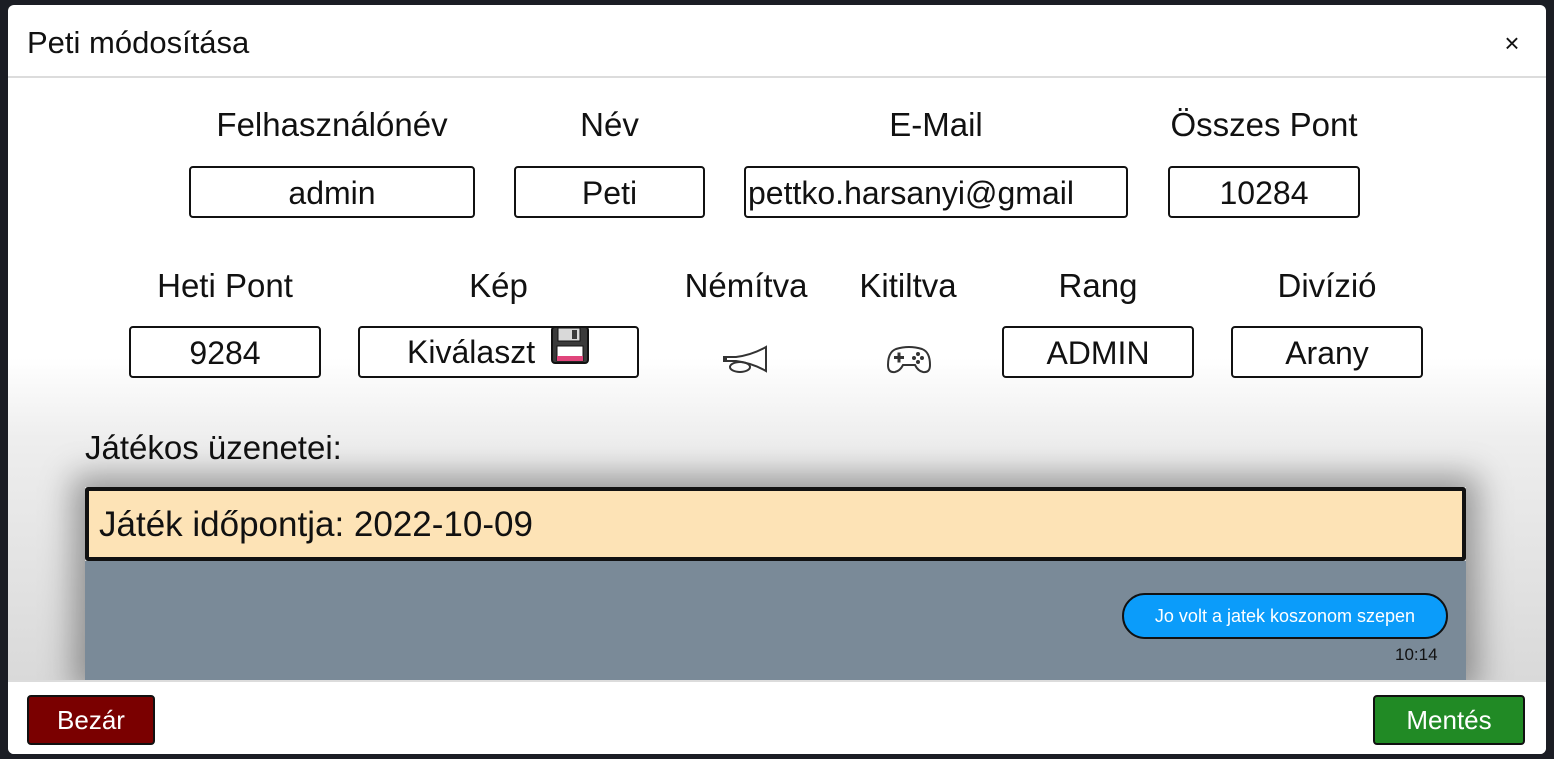  I want to click on weekly-points-input: 9284, so click(225, 352).